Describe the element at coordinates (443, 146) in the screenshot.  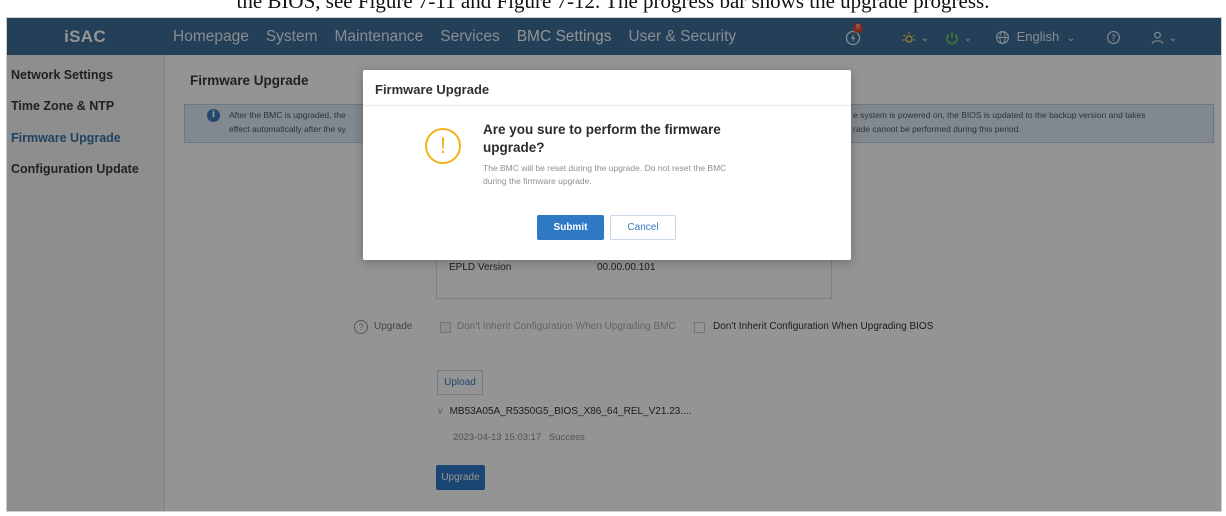
I see `warning-icon: !` at that location.